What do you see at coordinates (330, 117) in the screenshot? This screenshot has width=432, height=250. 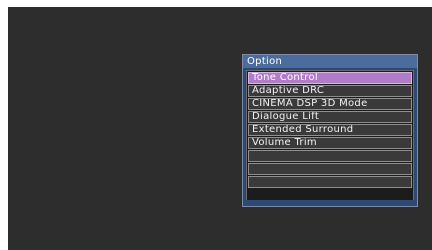 I see `option-item-dialogue-lift: Dialogue Lift` at bounding box center [330, 117].